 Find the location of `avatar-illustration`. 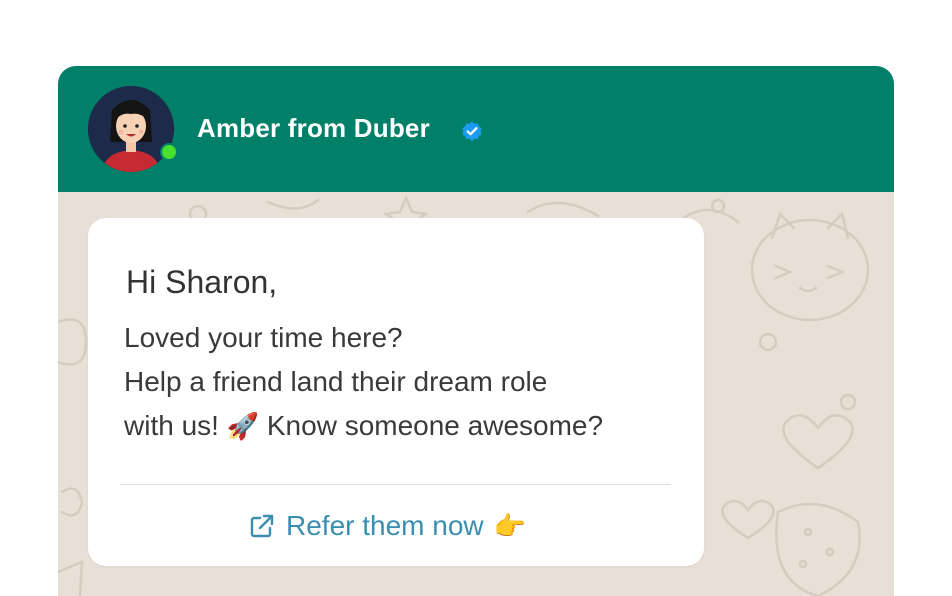

avatar-illustration is located at coordinates (131, 129).